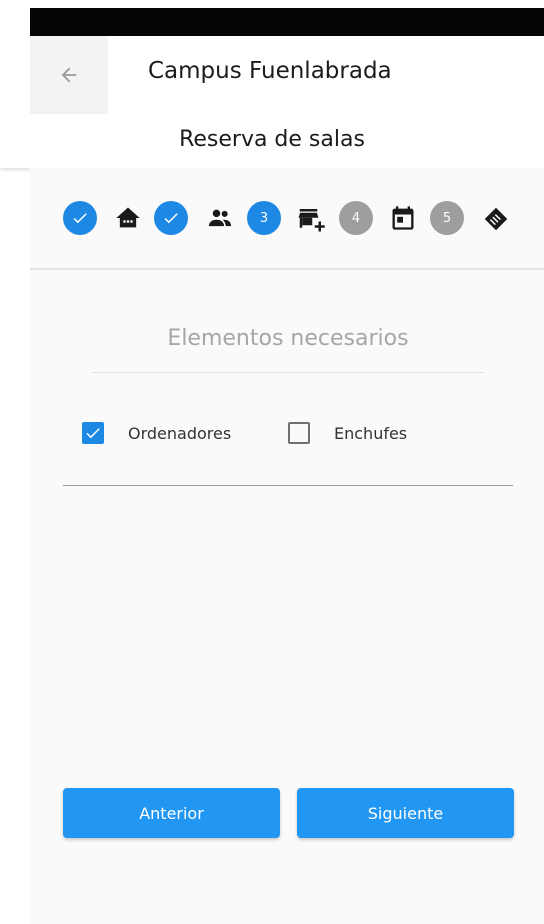  Describe the element at coordinates (371, 433) in the screenshot. I see `checkbox-label: Enchufes` at that location.